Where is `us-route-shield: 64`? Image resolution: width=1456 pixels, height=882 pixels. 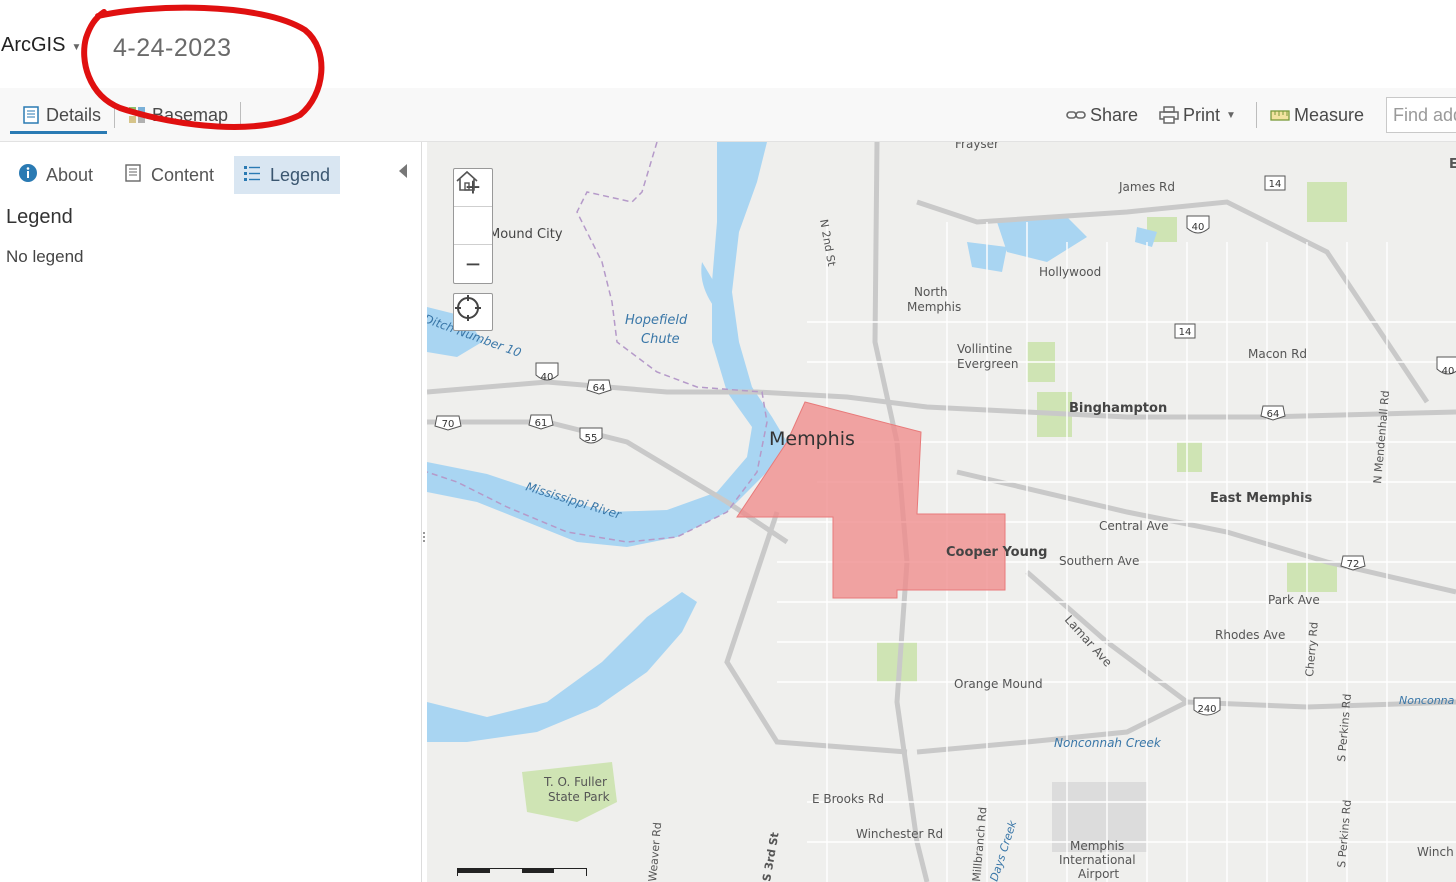
us-route-shield: 64 is located at coordinates (599, 387).